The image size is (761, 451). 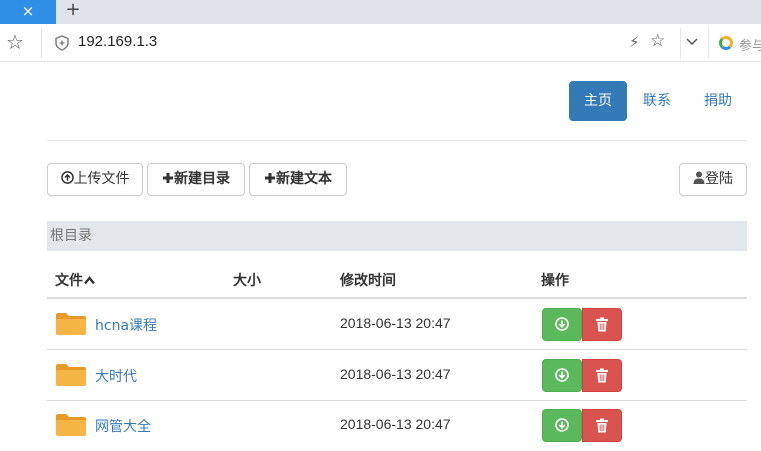 I want to click on file-name-link: 网管大全, so click(x=123, y=426).